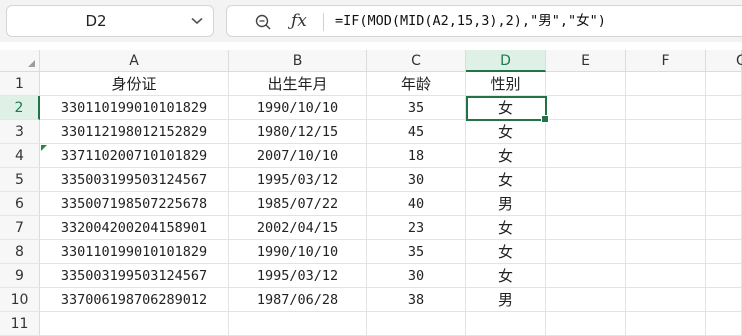 Image resolution: width=742 pixels, height=336 pixels. Describe the element at coordinates (20, 204) in the screenshot. I see `row-header-6: 6` at that location.